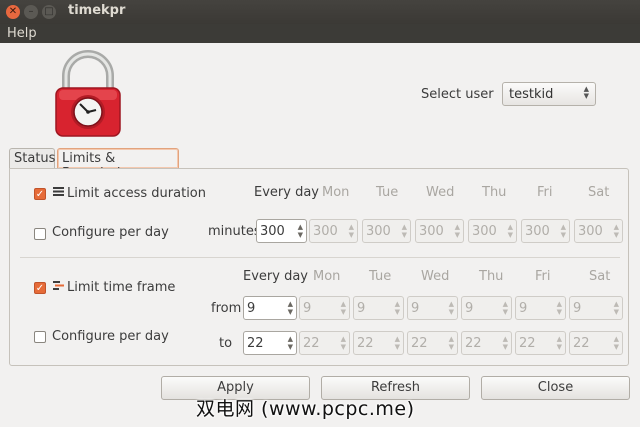  I want to click on from-sat-spinner: 9 ▲ ▼, so click(596, 308).